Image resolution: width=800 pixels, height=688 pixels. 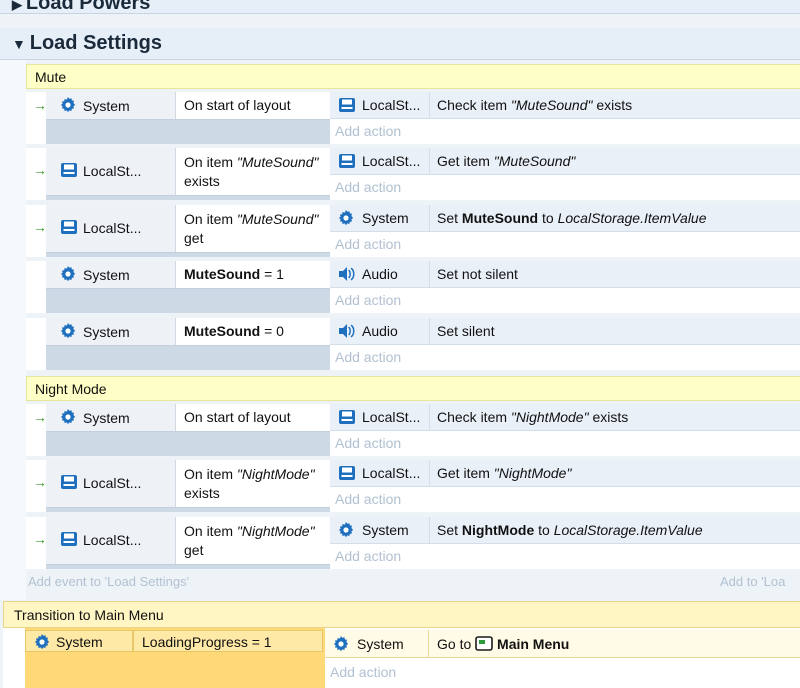 I want to click on action-row: LocalSt... Get item "NightMode", so click(x=565, y=473).